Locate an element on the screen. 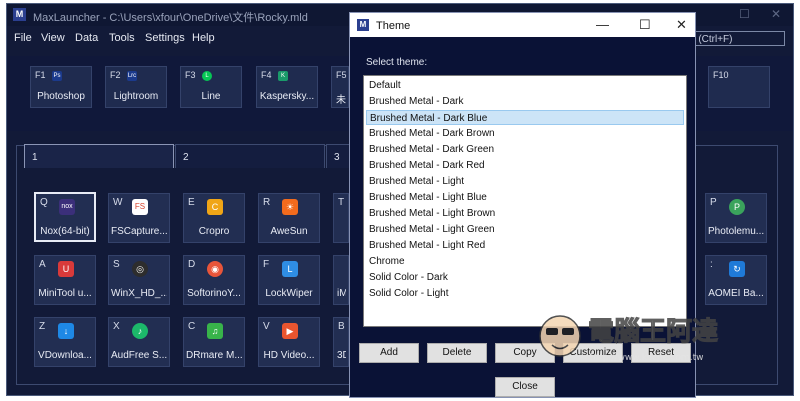  fkey-label: F4 is located at coordinates (266, 75).